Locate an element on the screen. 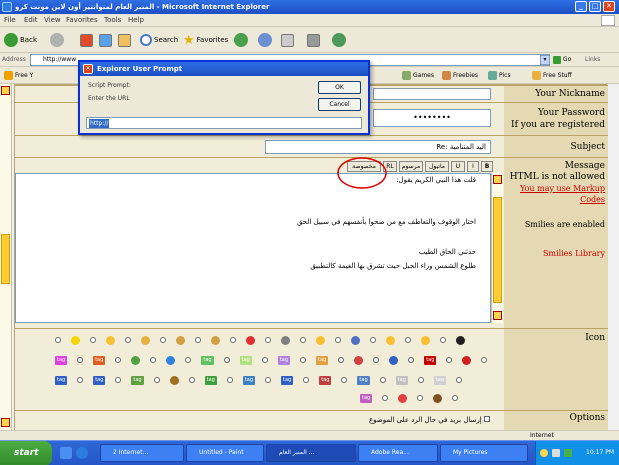 This screenshot has width=619, height=465. taskbar-item: Untitled - Paint is located at coordinates (225, 453).